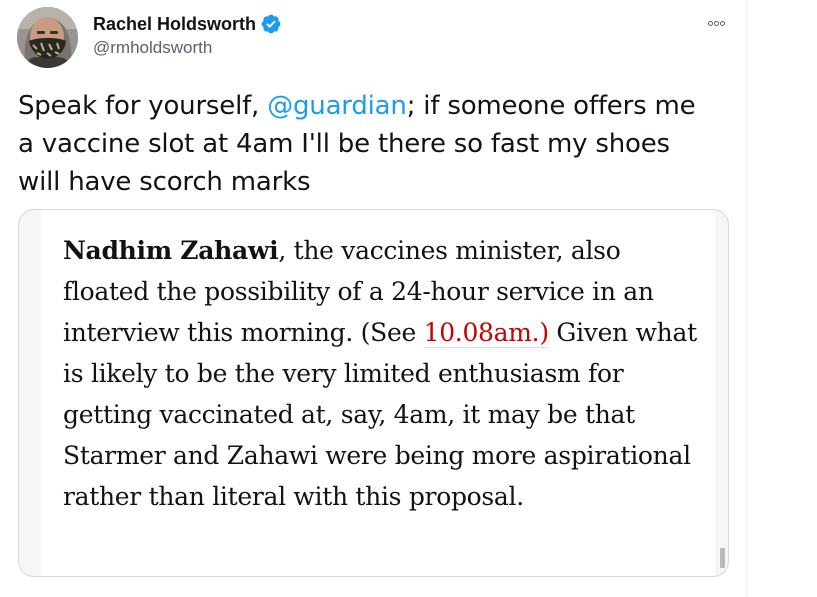 The height and width of the screenshot is (597, 817). What do you see at coordinates (337, 106) in the screenshot?
I see `mention-link: @guardian` at bounding box center [337, 106].